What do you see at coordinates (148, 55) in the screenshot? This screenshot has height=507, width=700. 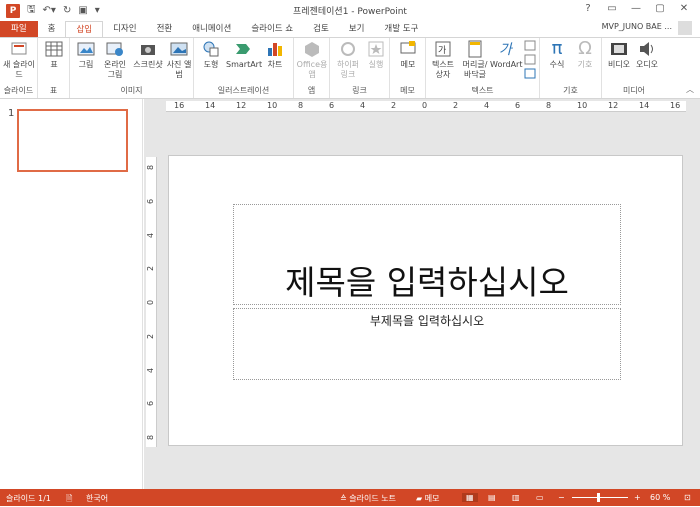 I see `screenshot-button: 스크린샷` at bounding box center [148, 55].